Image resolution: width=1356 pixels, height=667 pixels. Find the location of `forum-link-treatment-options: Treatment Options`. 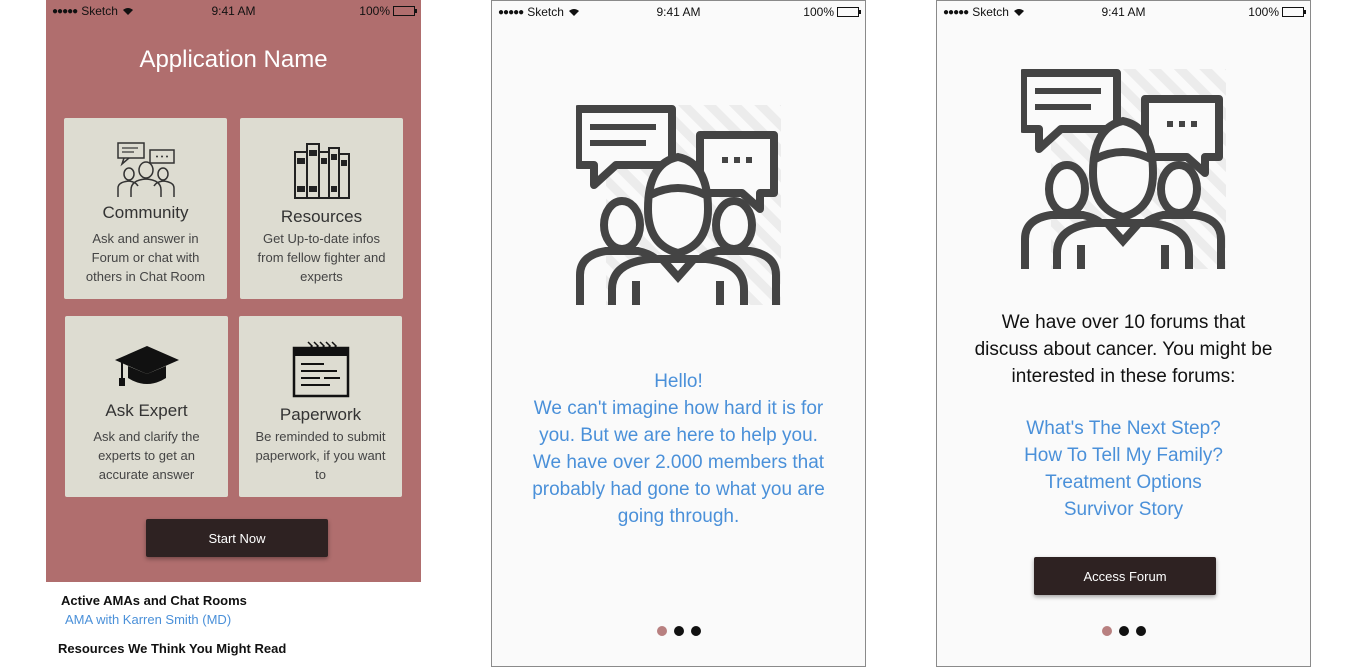

forum-link-treatment-options: Treatment Options is located at coordinates (1123, 482).